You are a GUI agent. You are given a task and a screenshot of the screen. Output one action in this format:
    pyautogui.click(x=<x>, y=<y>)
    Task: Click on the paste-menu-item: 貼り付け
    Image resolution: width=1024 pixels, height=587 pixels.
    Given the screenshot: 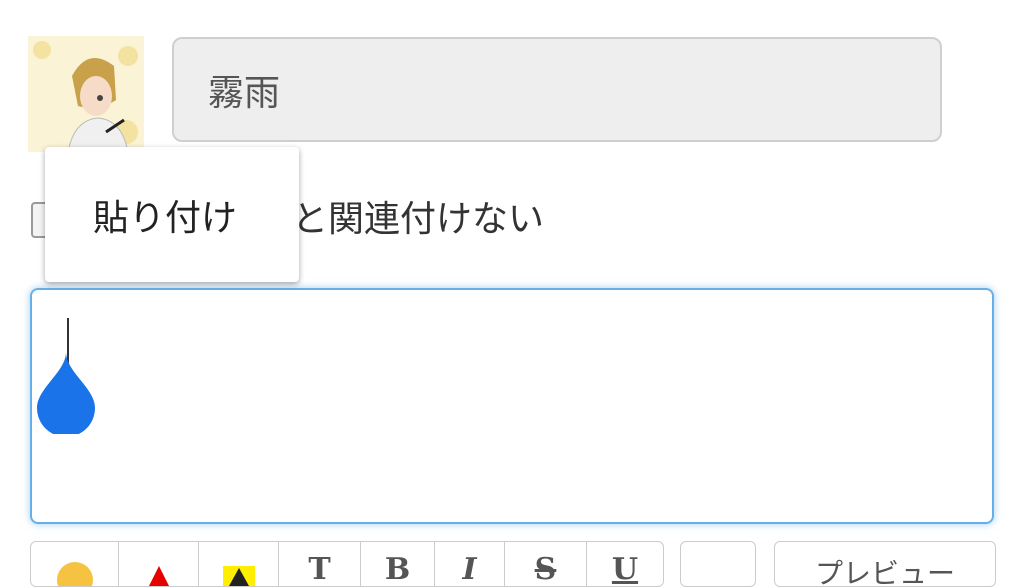 What is the action you would take?
    pyautogui.click(x=141, y=215)
    